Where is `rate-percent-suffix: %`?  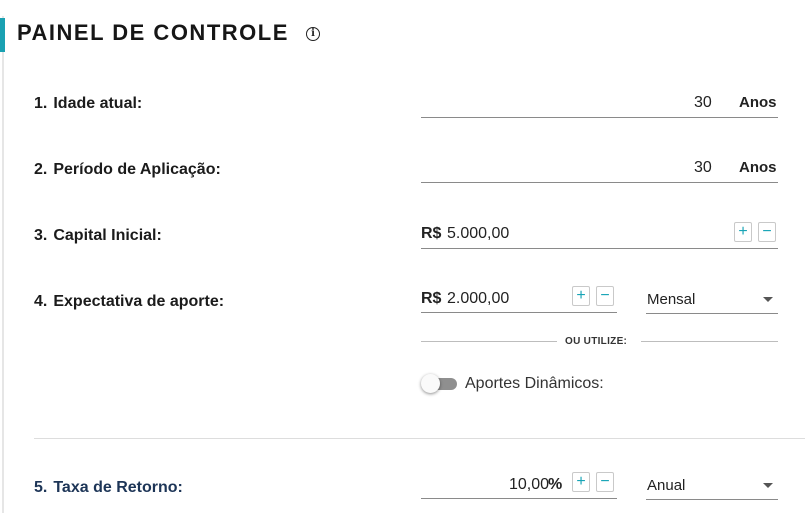
rate-percent-suffix: % is located at coordinates (555, 484).